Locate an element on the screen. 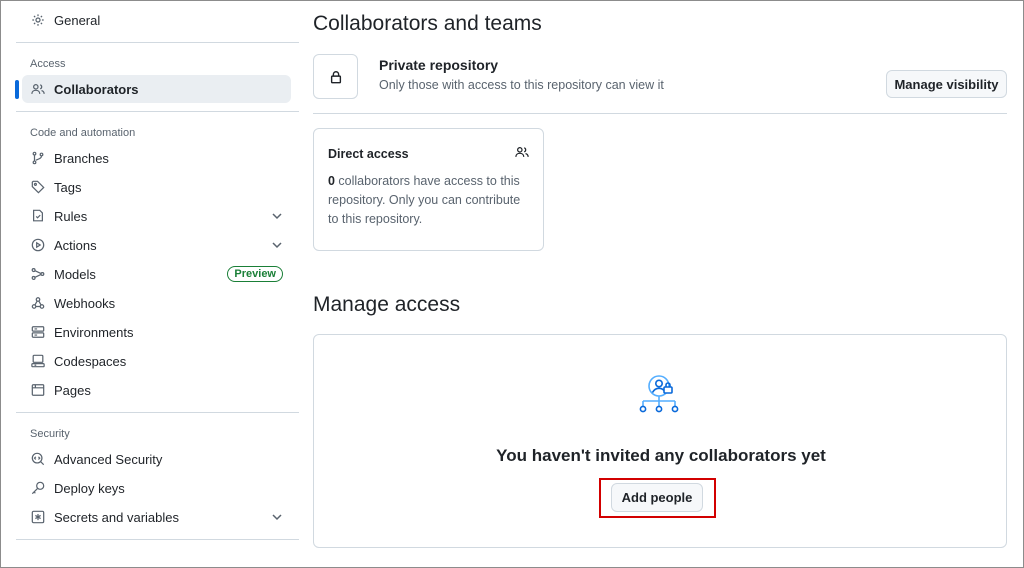  browser-icon is located at coordinates (38, 390).